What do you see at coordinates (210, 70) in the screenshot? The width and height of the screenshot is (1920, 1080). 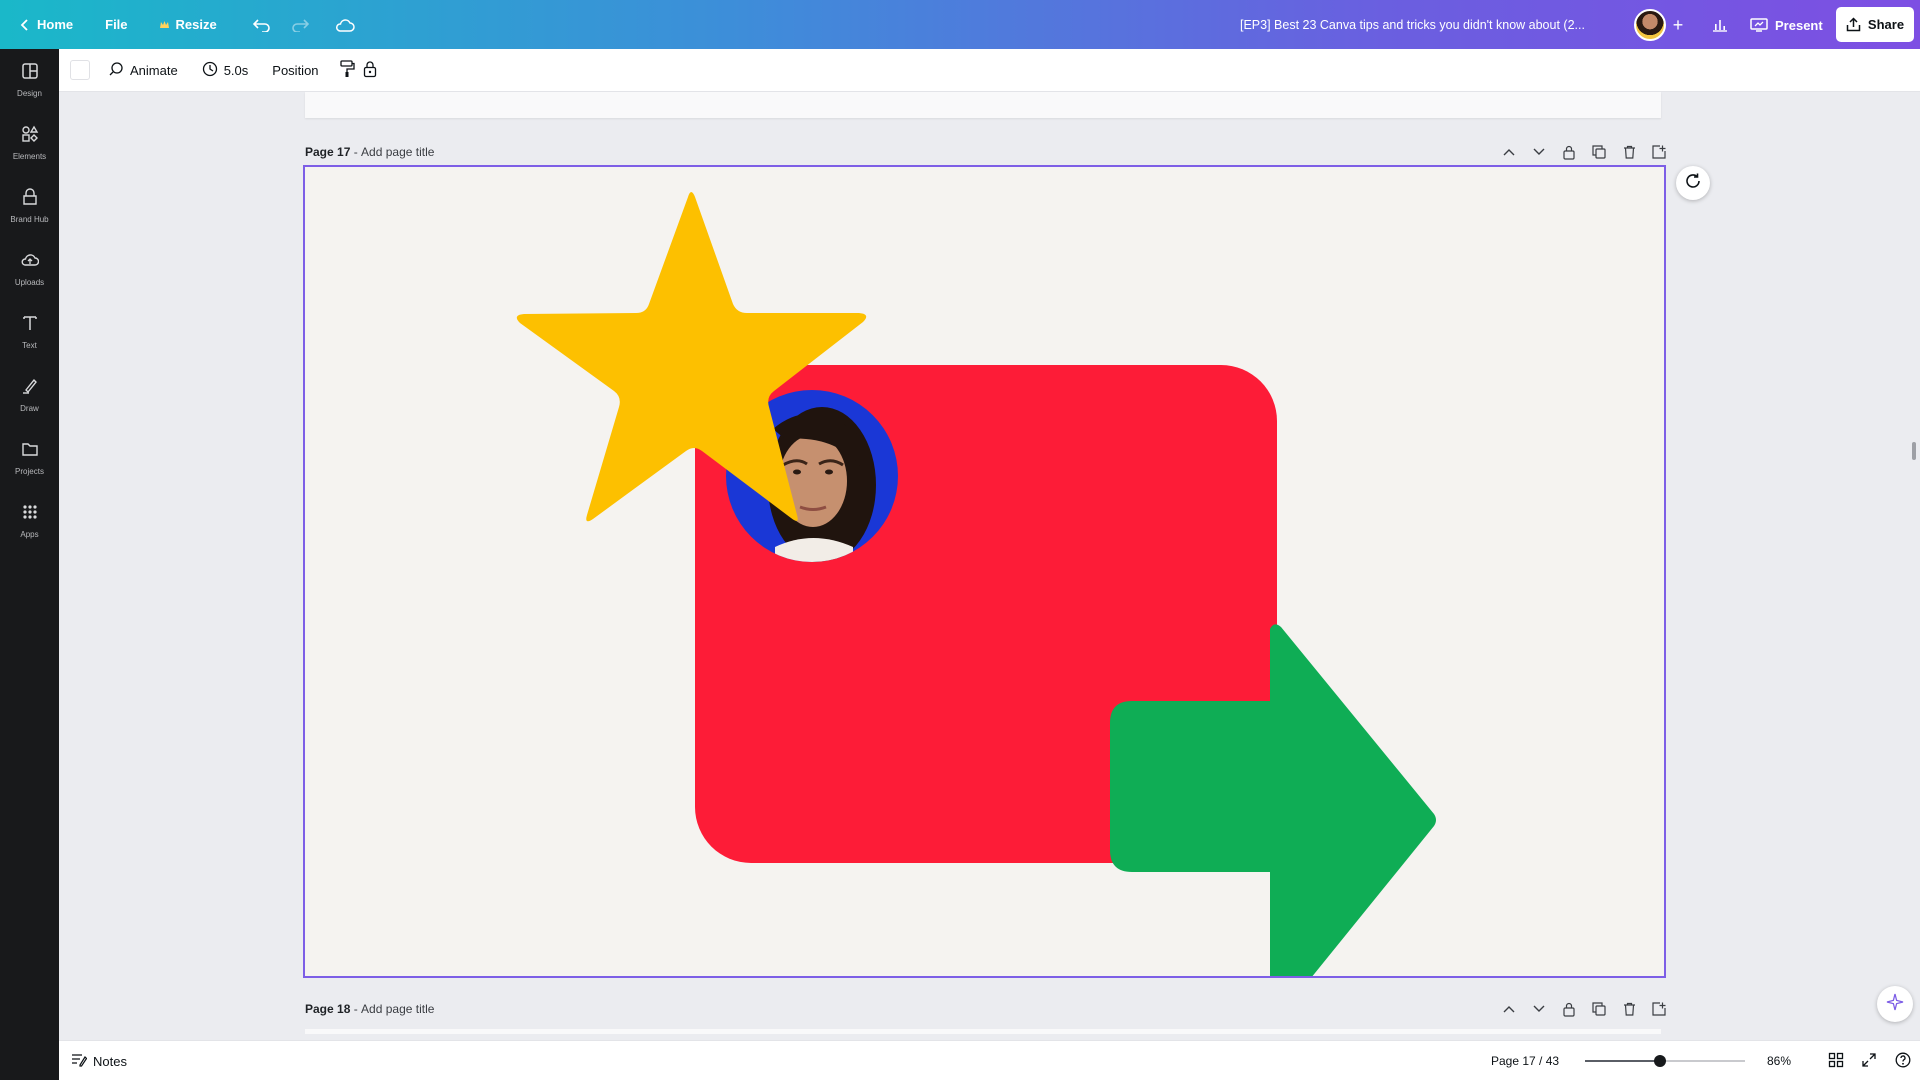 I see `clock-icon` at bounding box center [210, 70].